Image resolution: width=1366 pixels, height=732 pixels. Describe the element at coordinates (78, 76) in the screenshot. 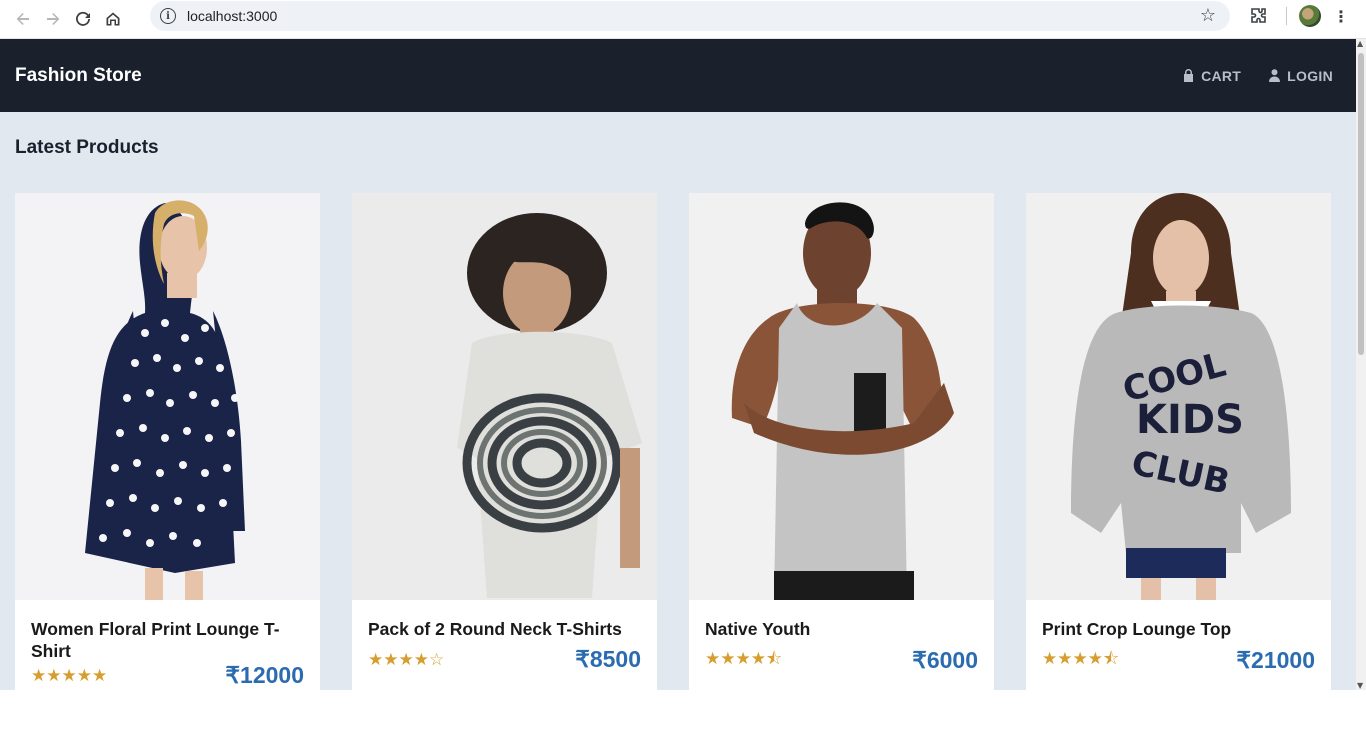

I see `brand-logo: Fashion Store` at that location.